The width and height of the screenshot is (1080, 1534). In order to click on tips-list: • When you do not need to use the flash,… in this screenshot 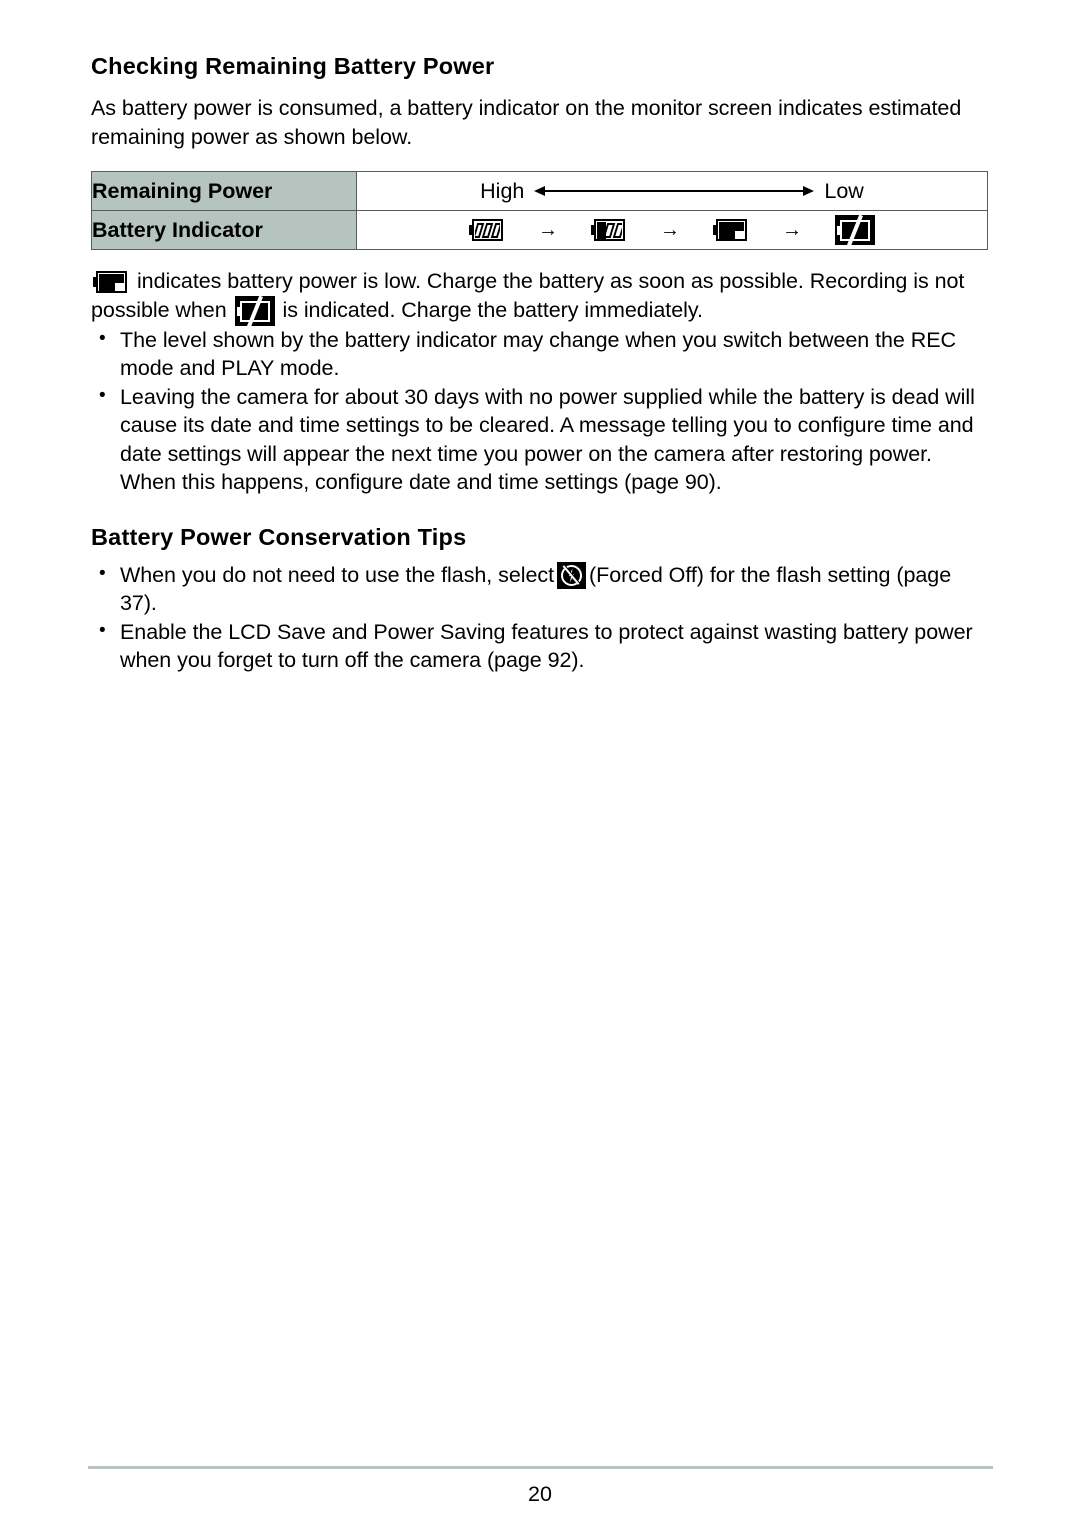, I will do `click(541, 618)`.